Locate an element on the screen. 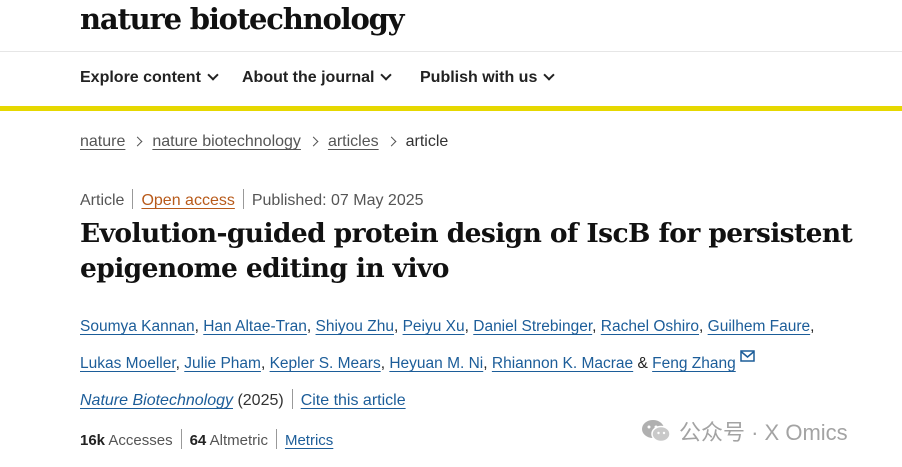  article-type: Article is located at coordinates (102, 200).